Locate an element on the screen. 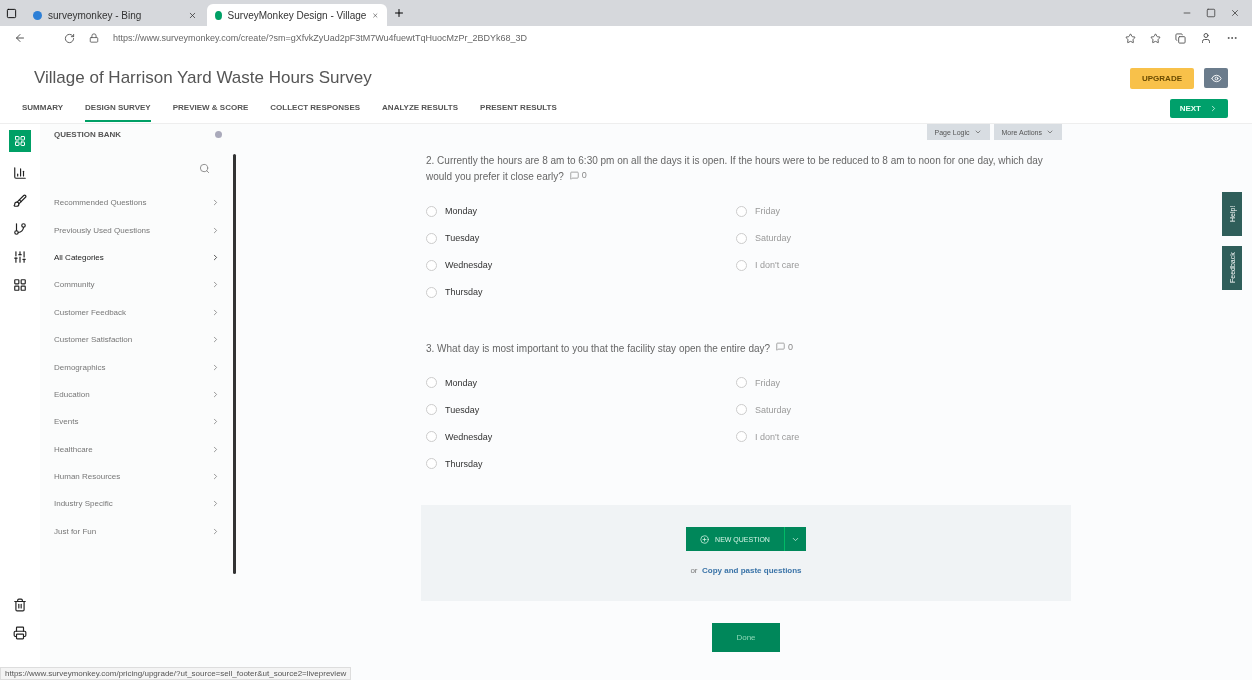 This screenshot has width=1252, height=680. or-text: or is located at coordinates (694, 570).